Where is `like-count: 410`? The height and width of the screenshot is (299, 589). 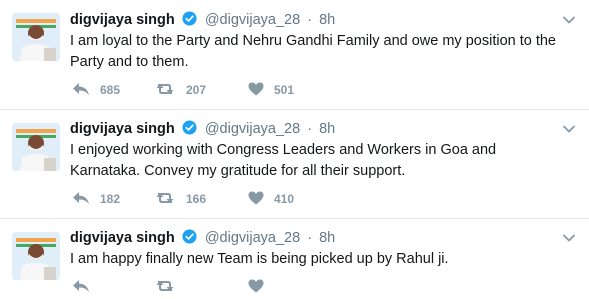
like-count: 410 is located at coordinates (284, 199).